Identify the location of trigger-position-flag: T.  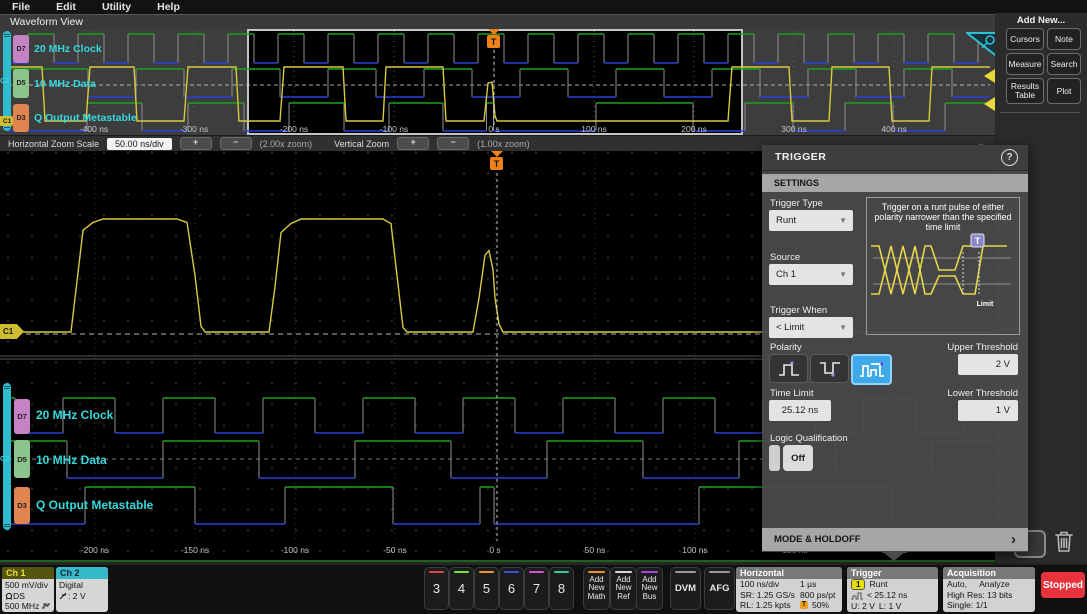
(493, 41).